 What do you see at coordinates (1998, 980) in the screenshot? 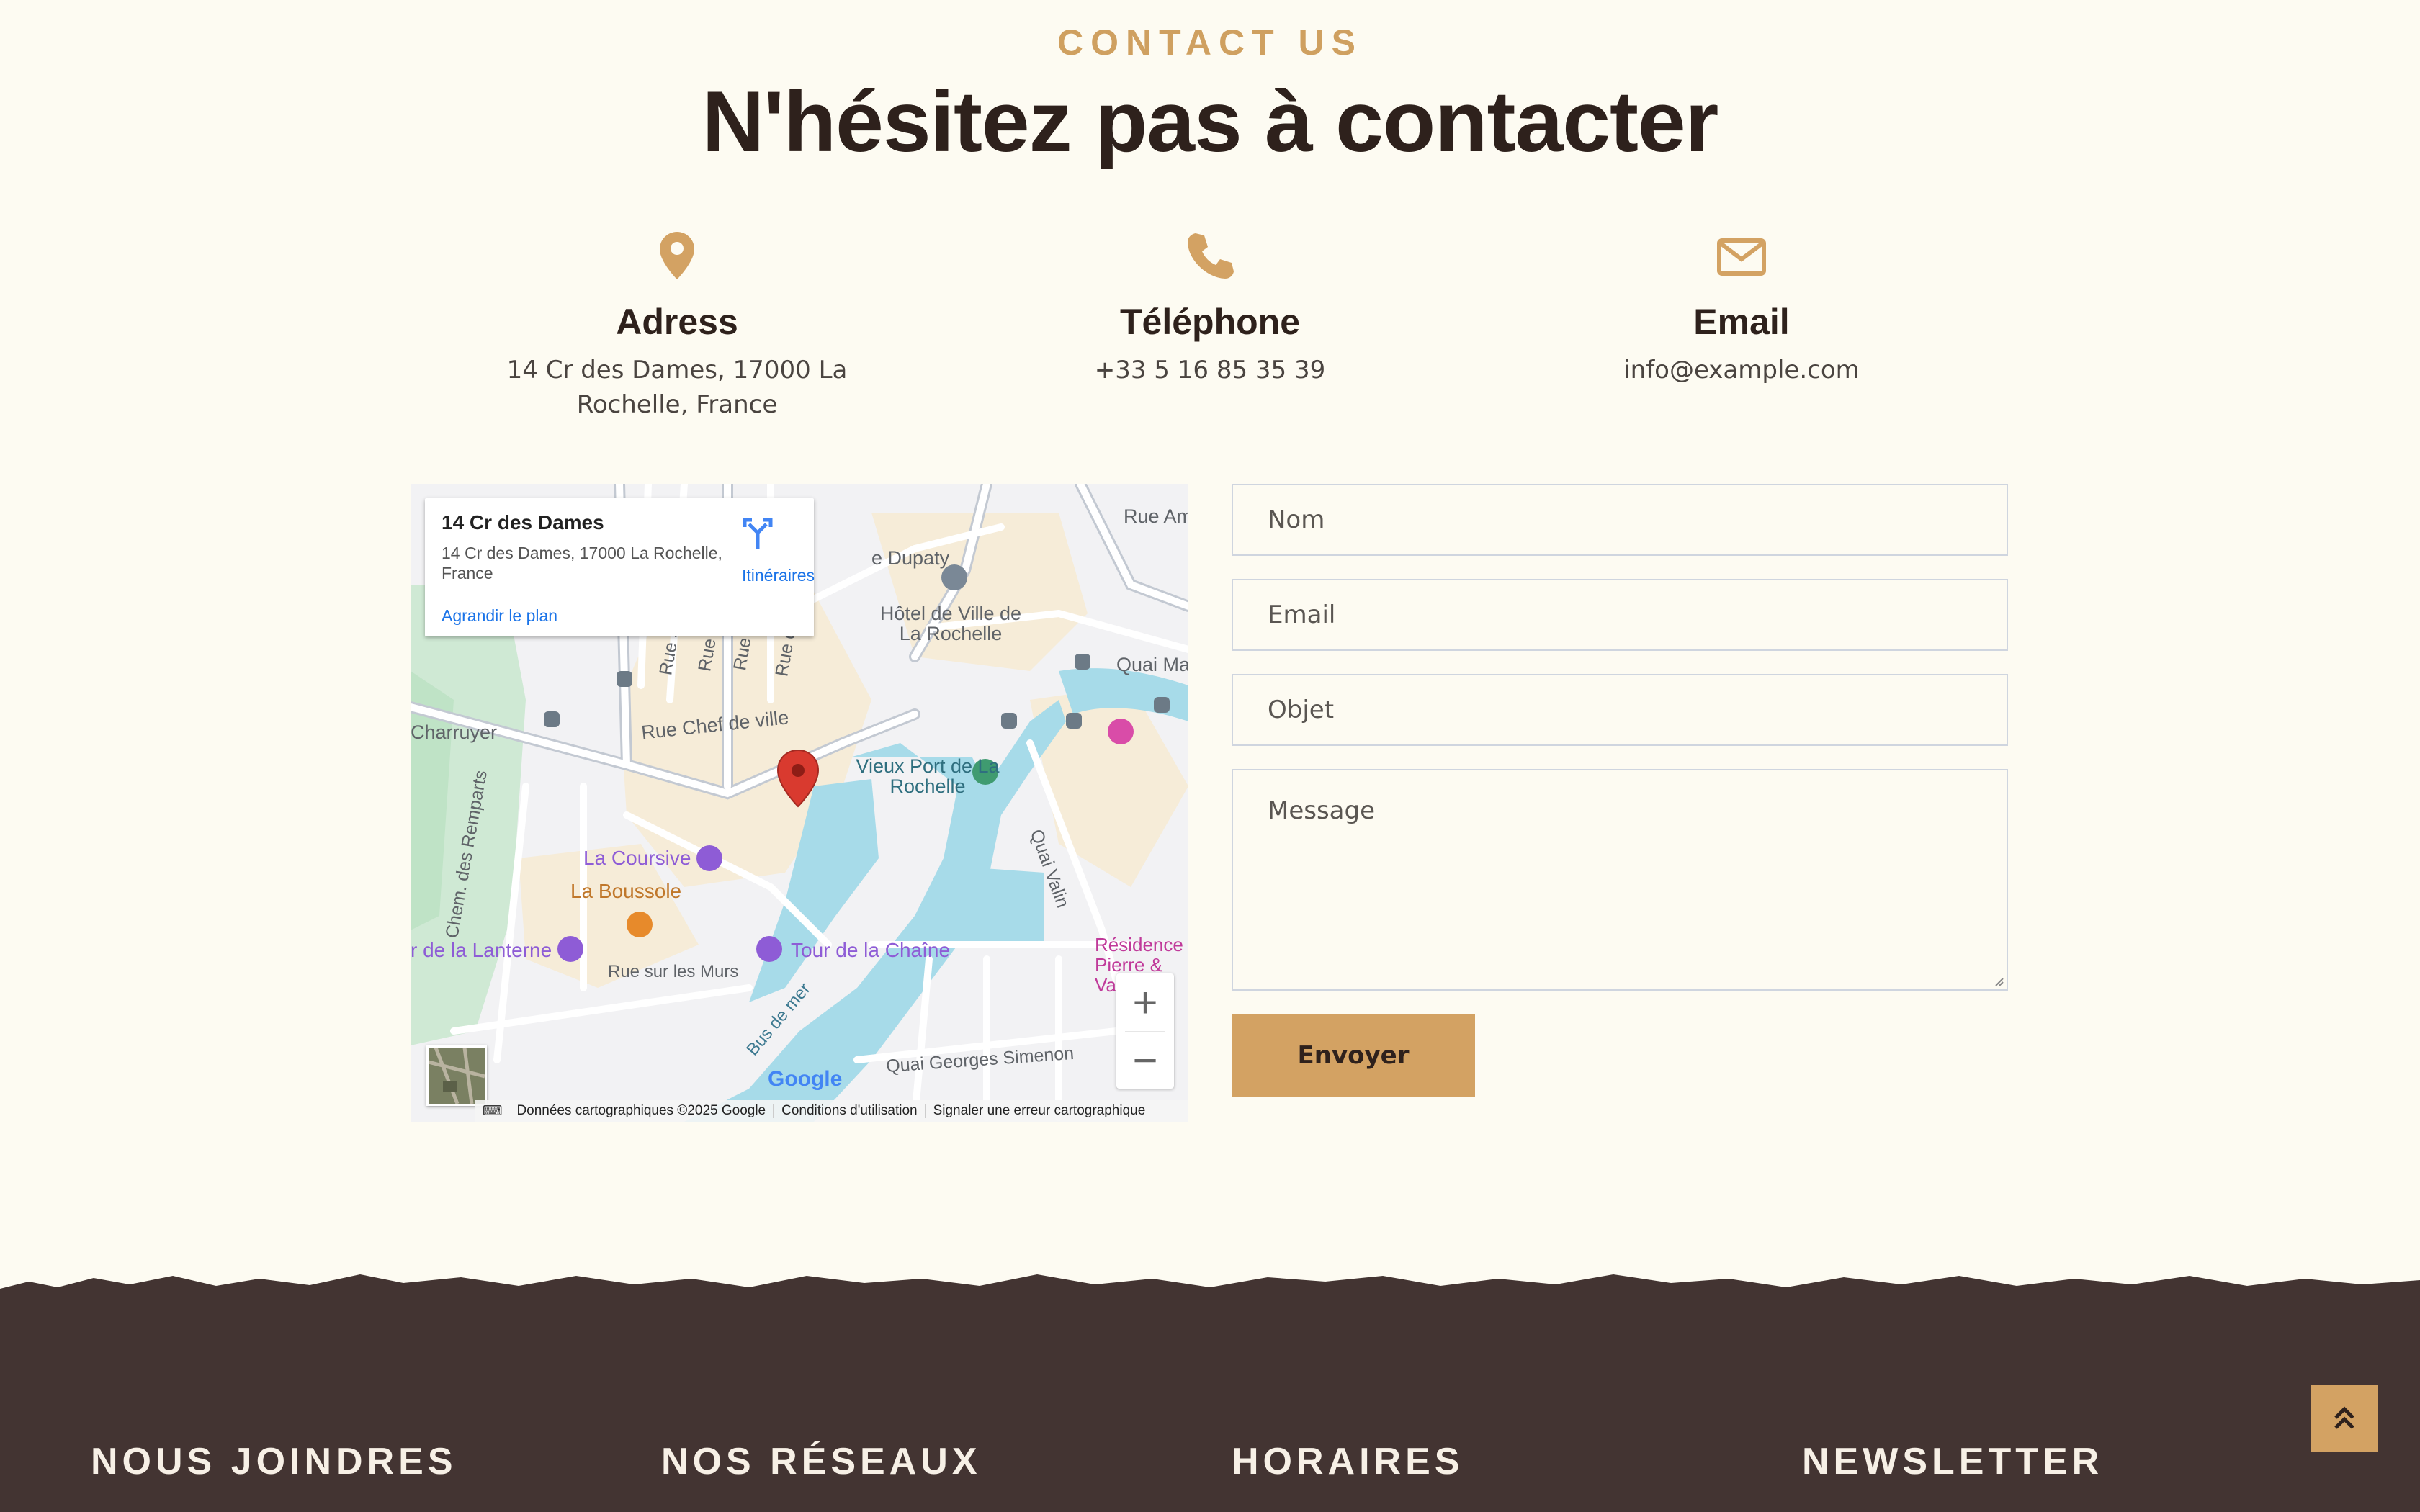
I see `resize-grip-icon` at bounding box center [1998, 980].